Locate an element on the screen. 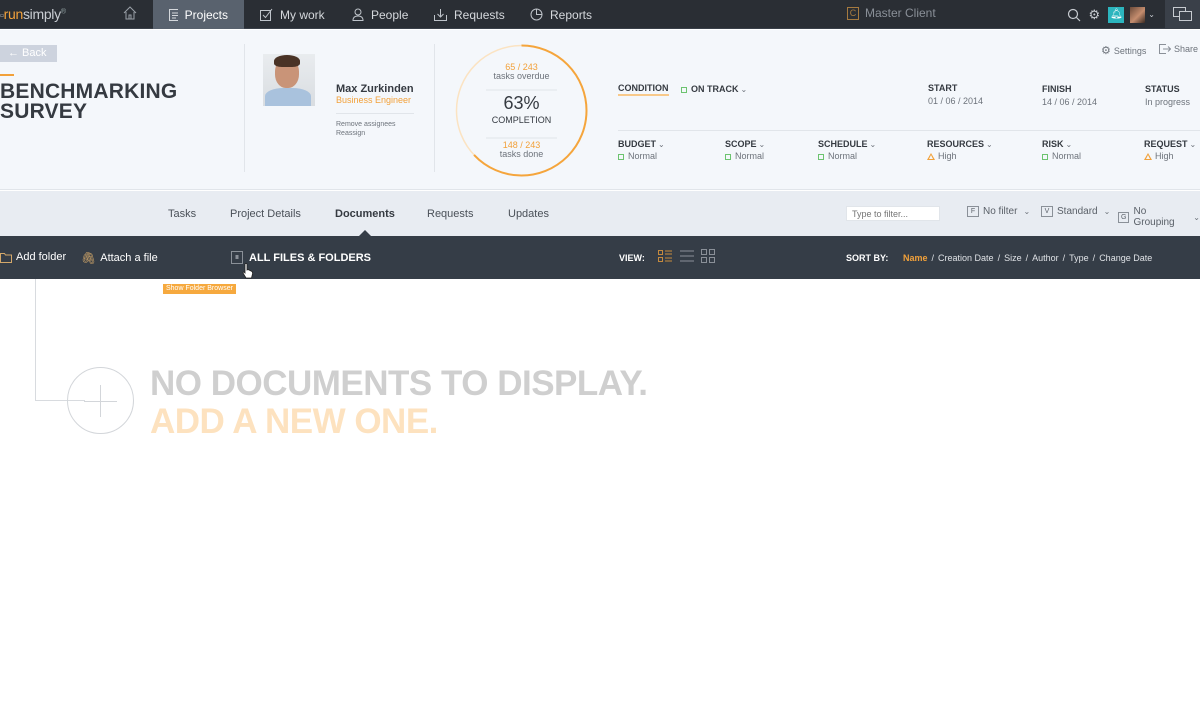  search-icon is located at coordinates (1074, 15).